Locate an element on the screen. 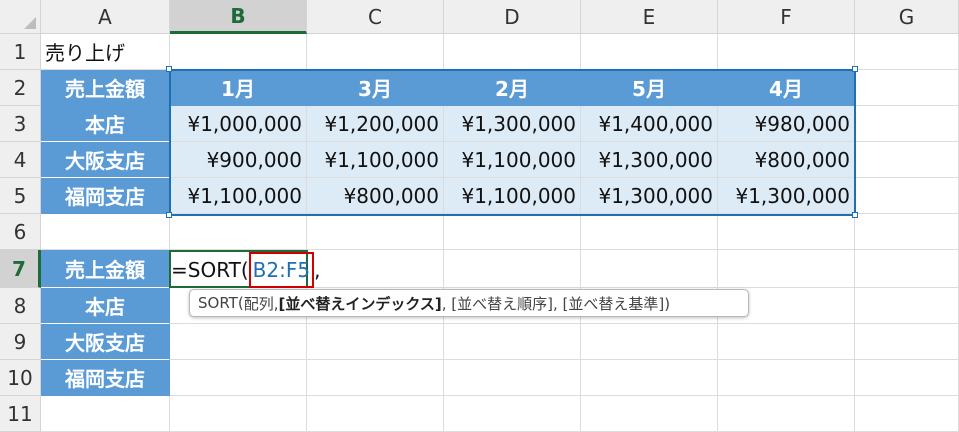 The width and height of the screenshot is (959, 432). cell-c3: ¥1,200,000 is located at coordinates (375, 124).